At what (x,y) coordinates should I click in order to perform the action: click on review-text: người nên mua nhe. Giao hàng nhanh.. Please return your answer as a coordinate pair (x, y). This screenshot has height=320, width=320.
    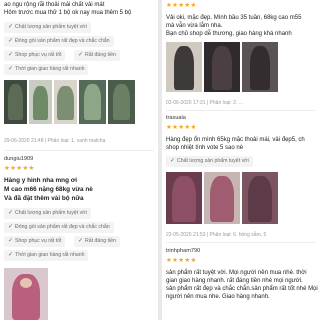
    Looking at the image, I should click on (218, 297).